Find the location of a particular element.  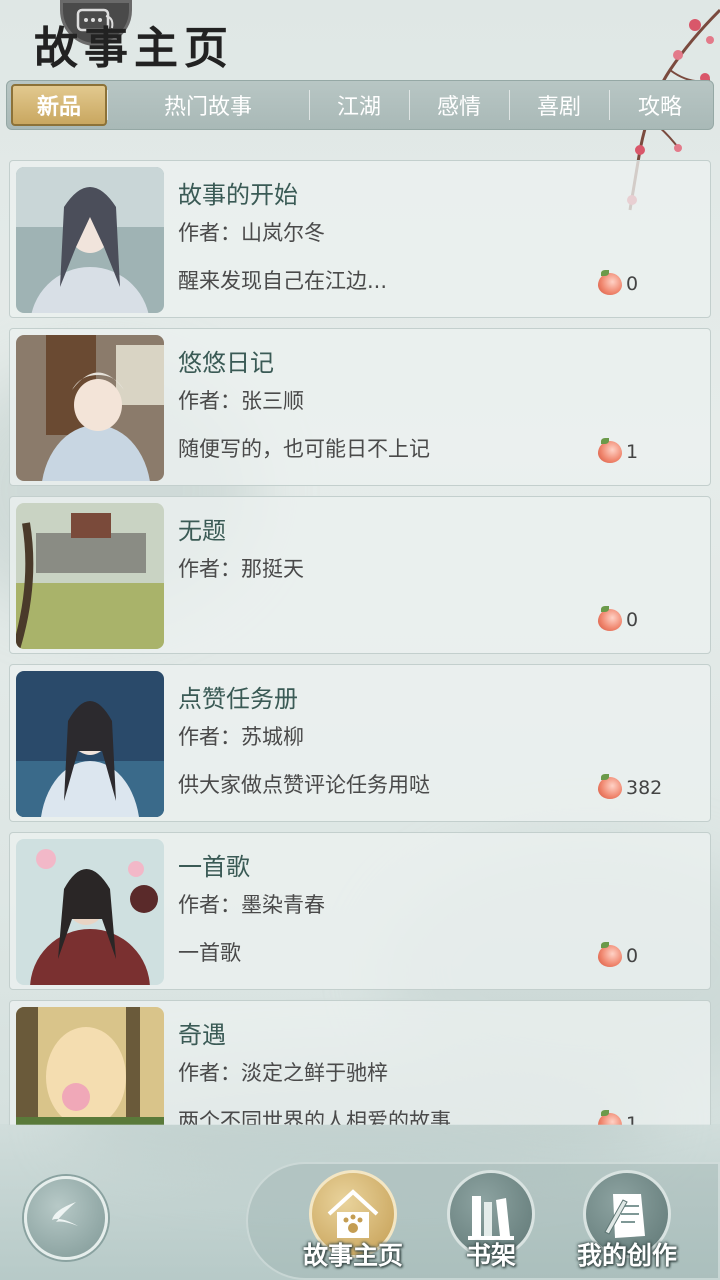

story-title: 点赞任务册 is located at coordinates (238, 699).